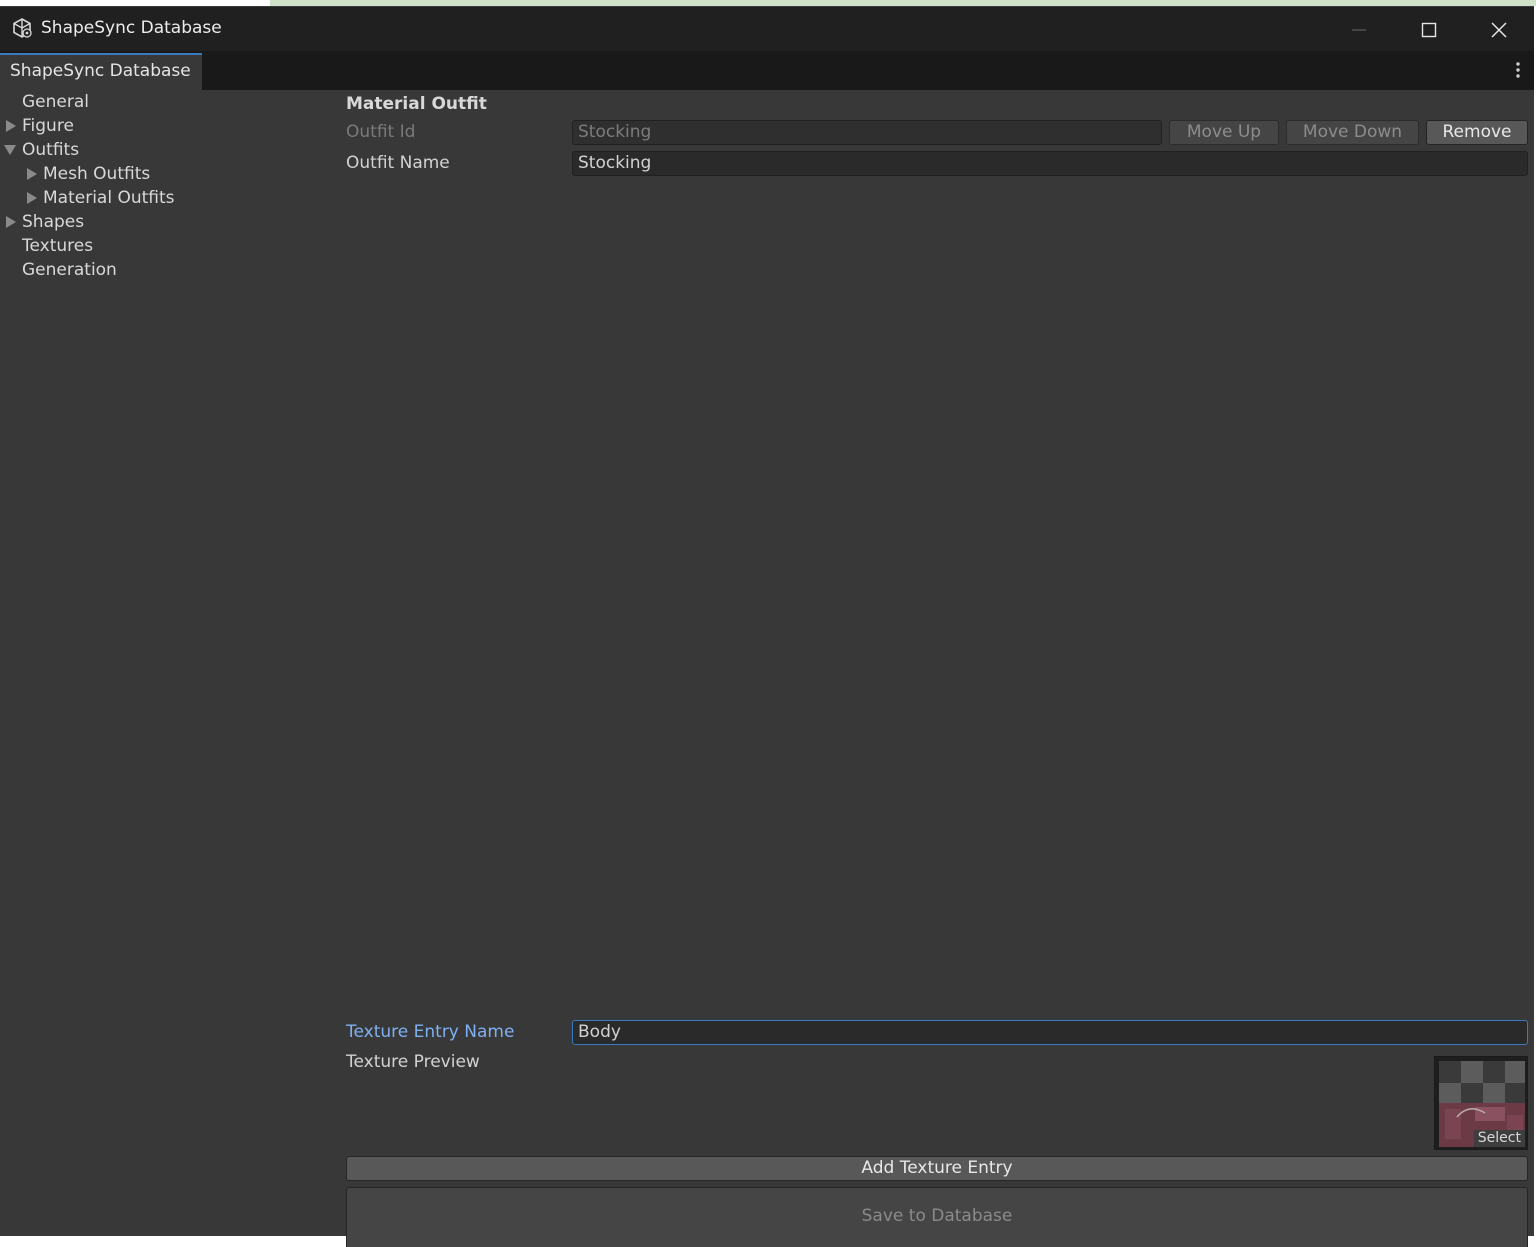  I want to click on outfit-id-field: Stocking, so click(867, 132).